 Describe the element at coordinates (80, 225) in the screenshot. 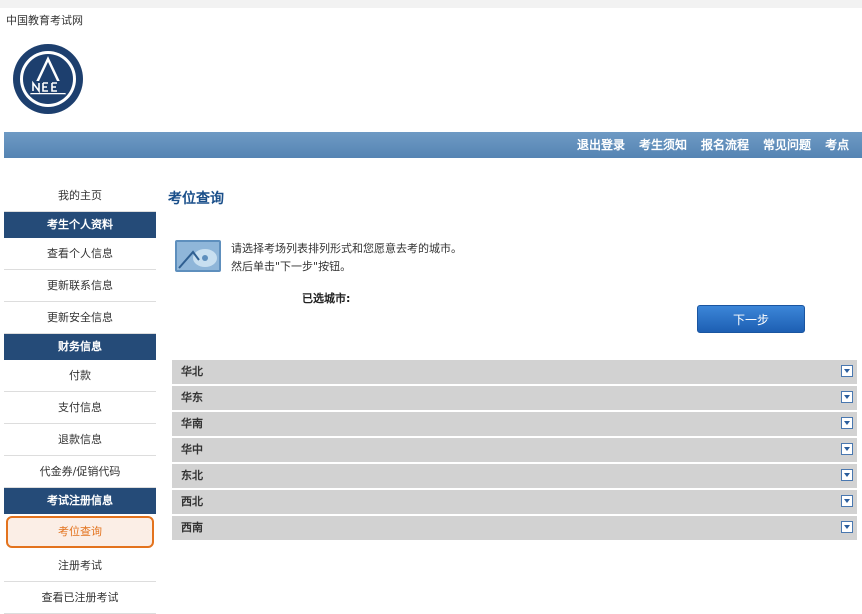

I see `sidebar-section-profile: 考生个人资料` at that location.